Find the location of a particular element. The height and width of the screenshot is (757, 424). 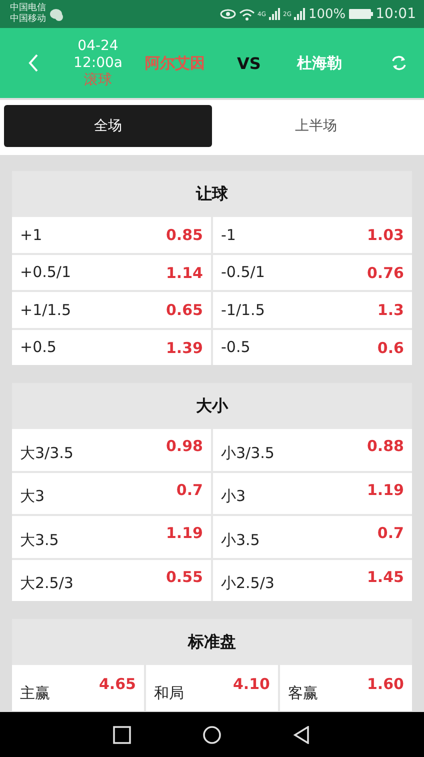

odds-value: 4.65 is located at coordinates (117, 683).